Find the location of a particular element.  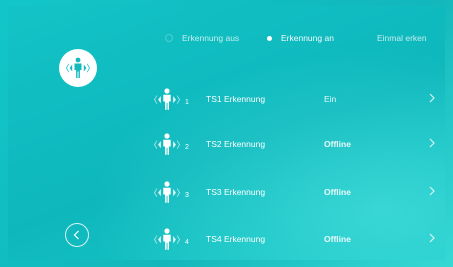

sensor-row-ts1: 1 TS1 Erkennung Ein is located at coordinates (298, 99).